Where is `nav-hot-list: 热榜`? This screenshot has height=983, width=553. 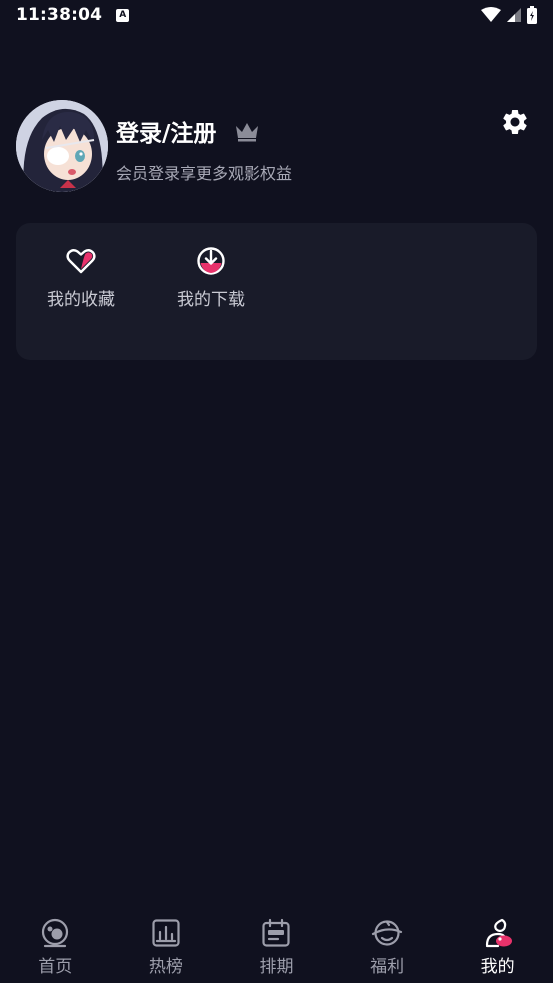
nav-hot-list: 热榜 is located at coordinates (166, 944).